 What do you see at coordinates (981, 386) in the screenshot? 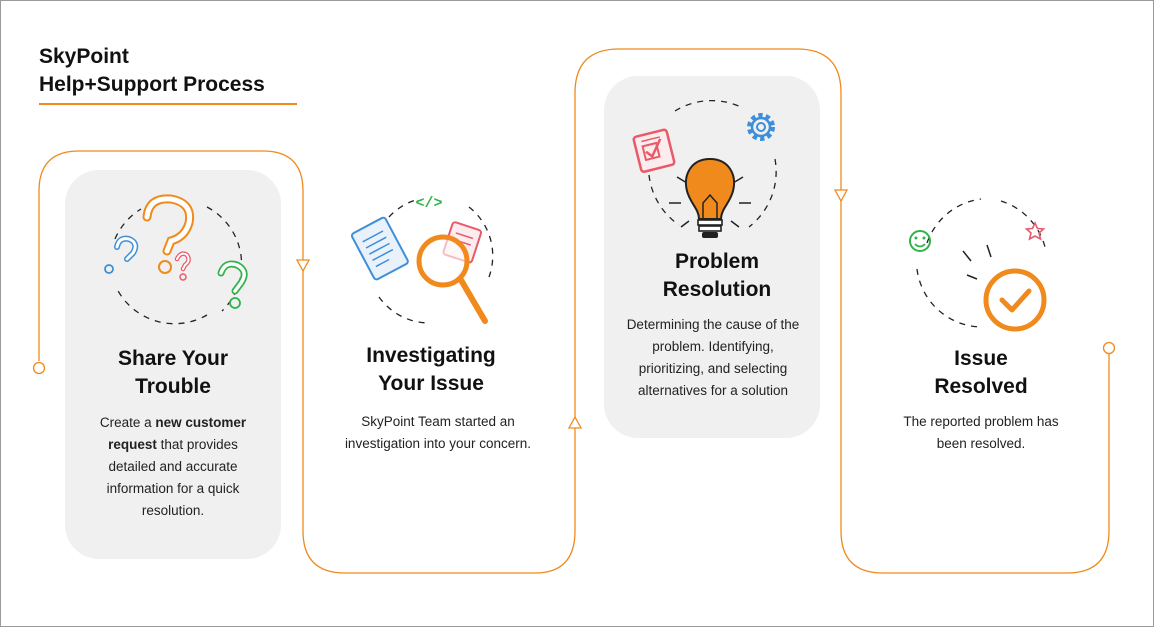
I see `step-title-line2: Resolved` at bounding box center [981, 386].